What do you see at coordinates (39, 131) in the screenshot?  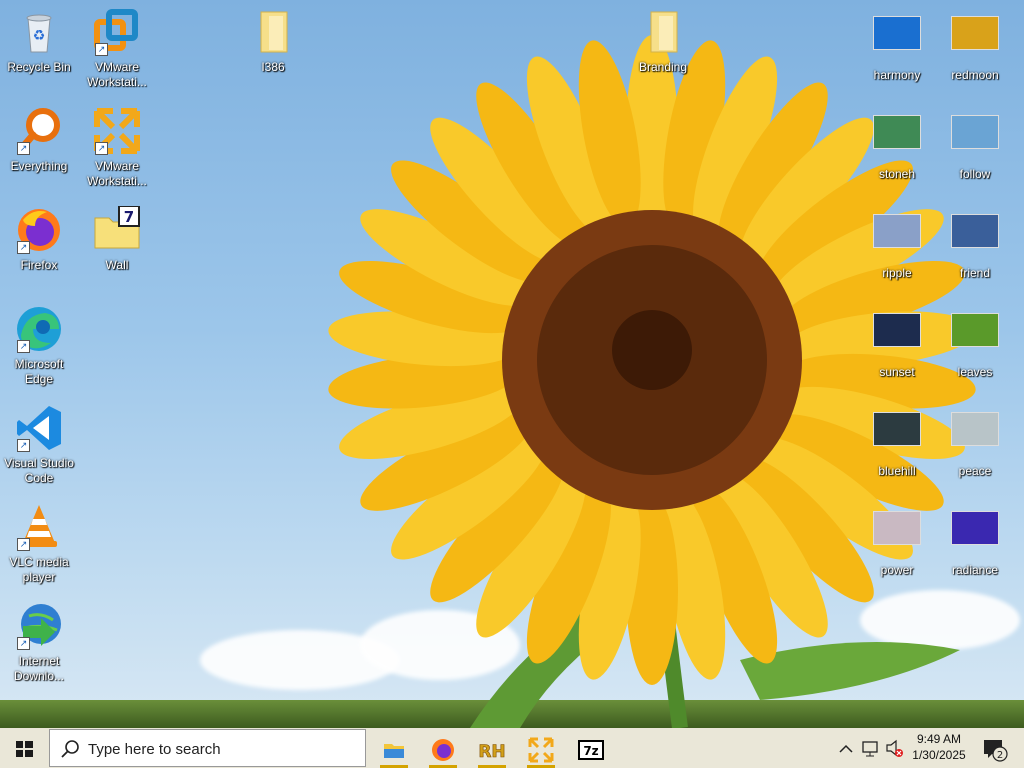 I see `everything-search-icon: ↗` at bounding box center [39, 131].